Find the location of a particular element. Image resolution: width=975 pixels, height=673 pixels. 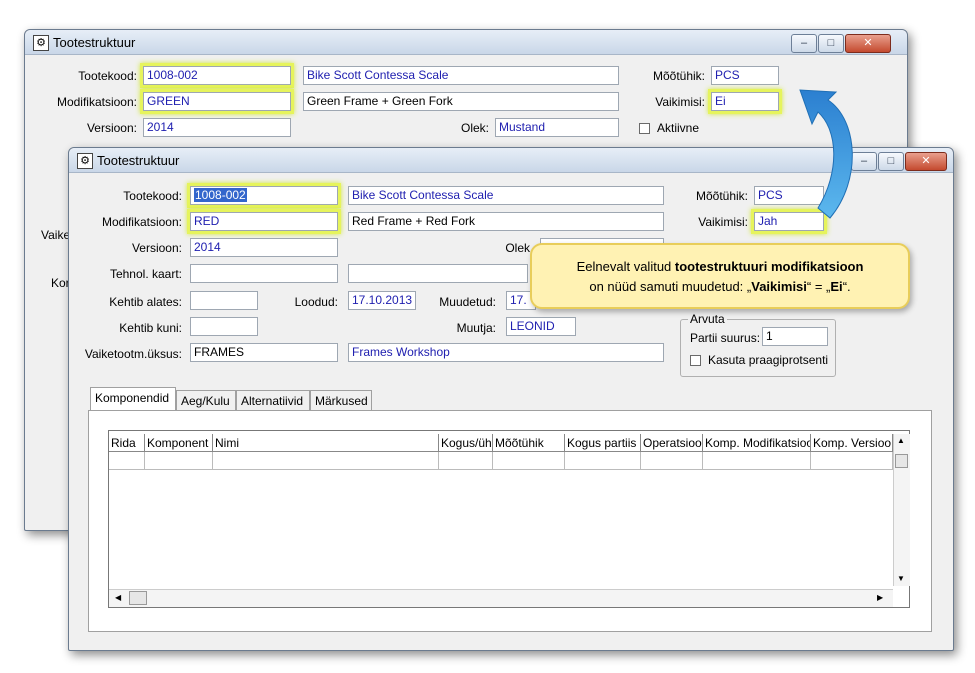

kehtib-alates-field is located at coordinates (224, 300).